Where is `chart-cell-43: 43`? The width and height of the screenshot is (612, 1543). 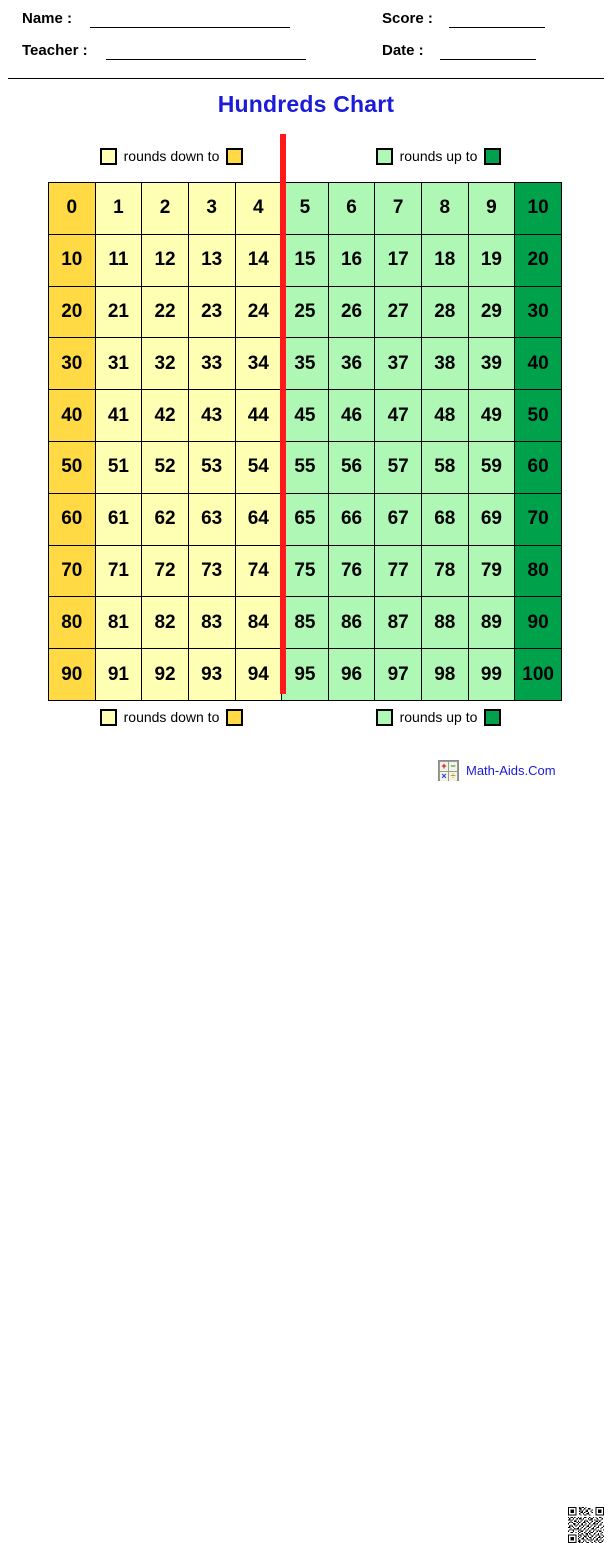 chart-cell-43: 43 is located at coordinates (211, 415).